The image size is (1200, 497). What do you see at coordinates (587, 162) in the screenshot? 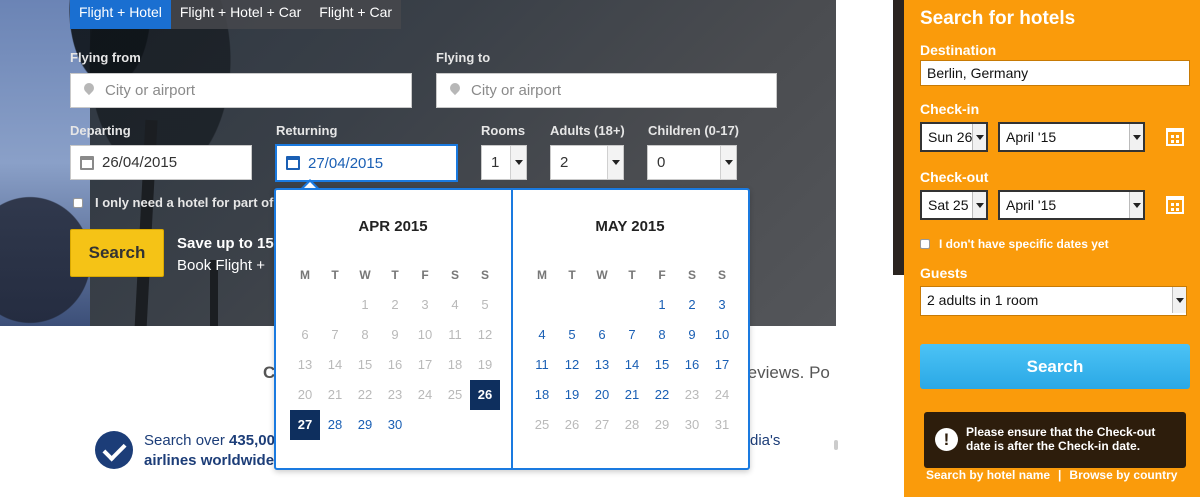
I see `adults-select: 2` at bounding box center [587, 162].